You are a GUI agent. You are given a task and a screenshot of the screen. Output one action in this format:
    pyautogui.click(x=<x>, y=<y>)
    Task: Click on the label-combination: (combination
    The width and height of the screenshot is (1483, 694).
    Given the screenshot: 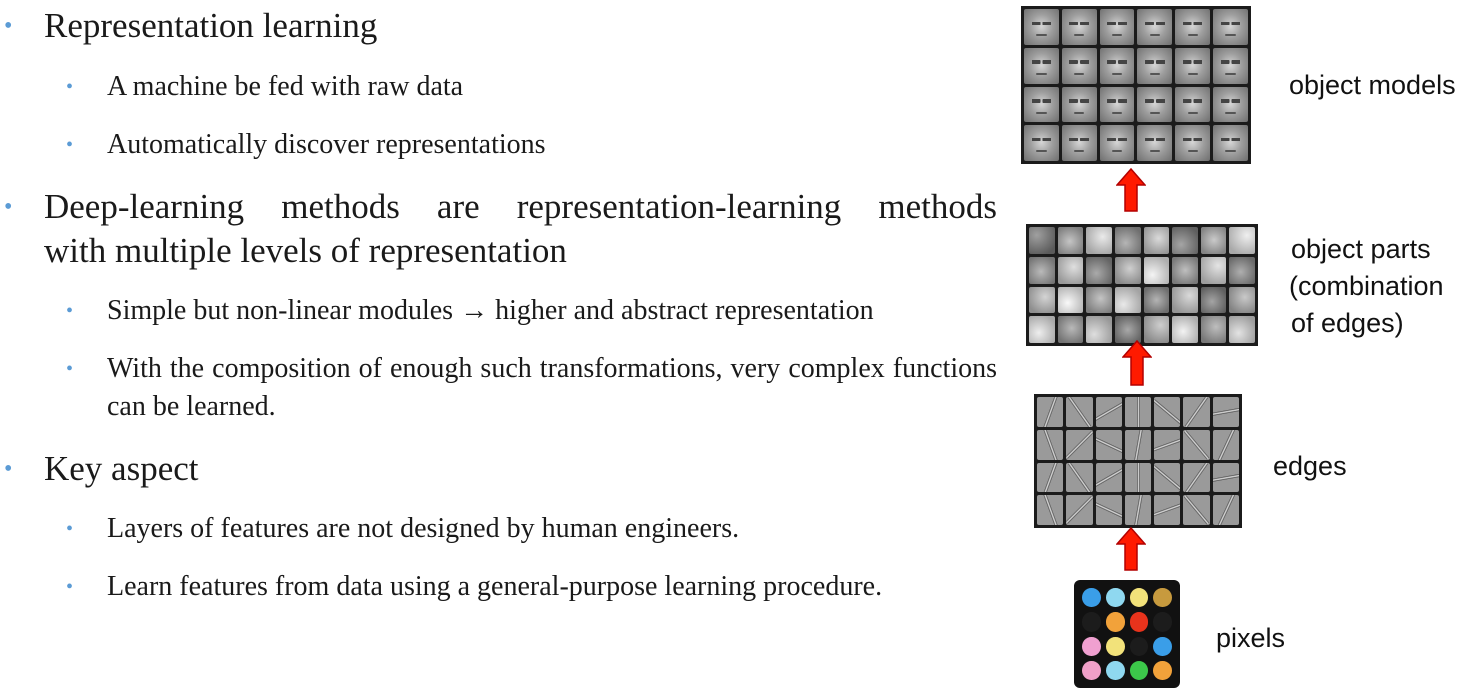 What is the action you would take?
    pyautogui.click(x=1366, y=286)
    